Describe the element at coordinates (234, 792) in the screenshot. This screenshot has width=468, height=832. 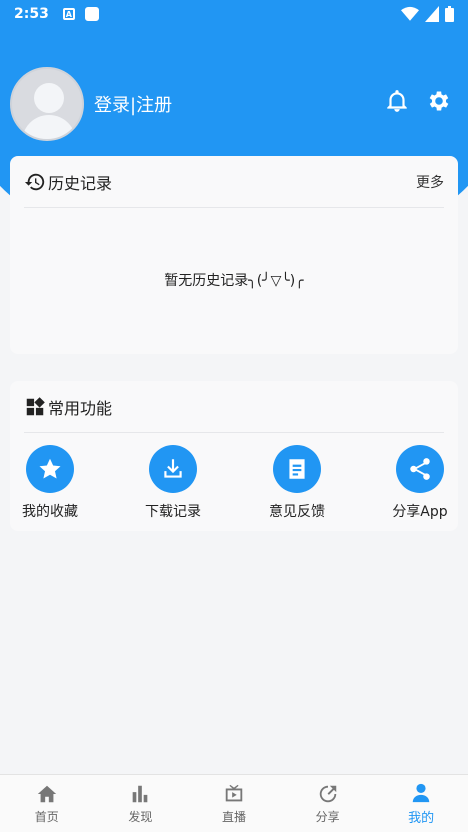
I see `tv-icon` at that location.